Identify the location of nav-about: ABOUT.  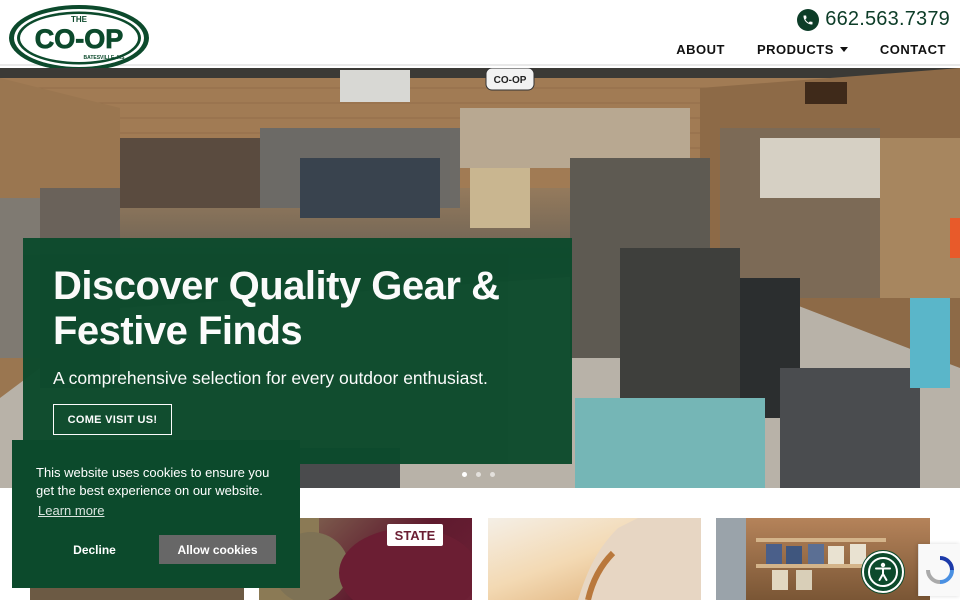
(700, 49).